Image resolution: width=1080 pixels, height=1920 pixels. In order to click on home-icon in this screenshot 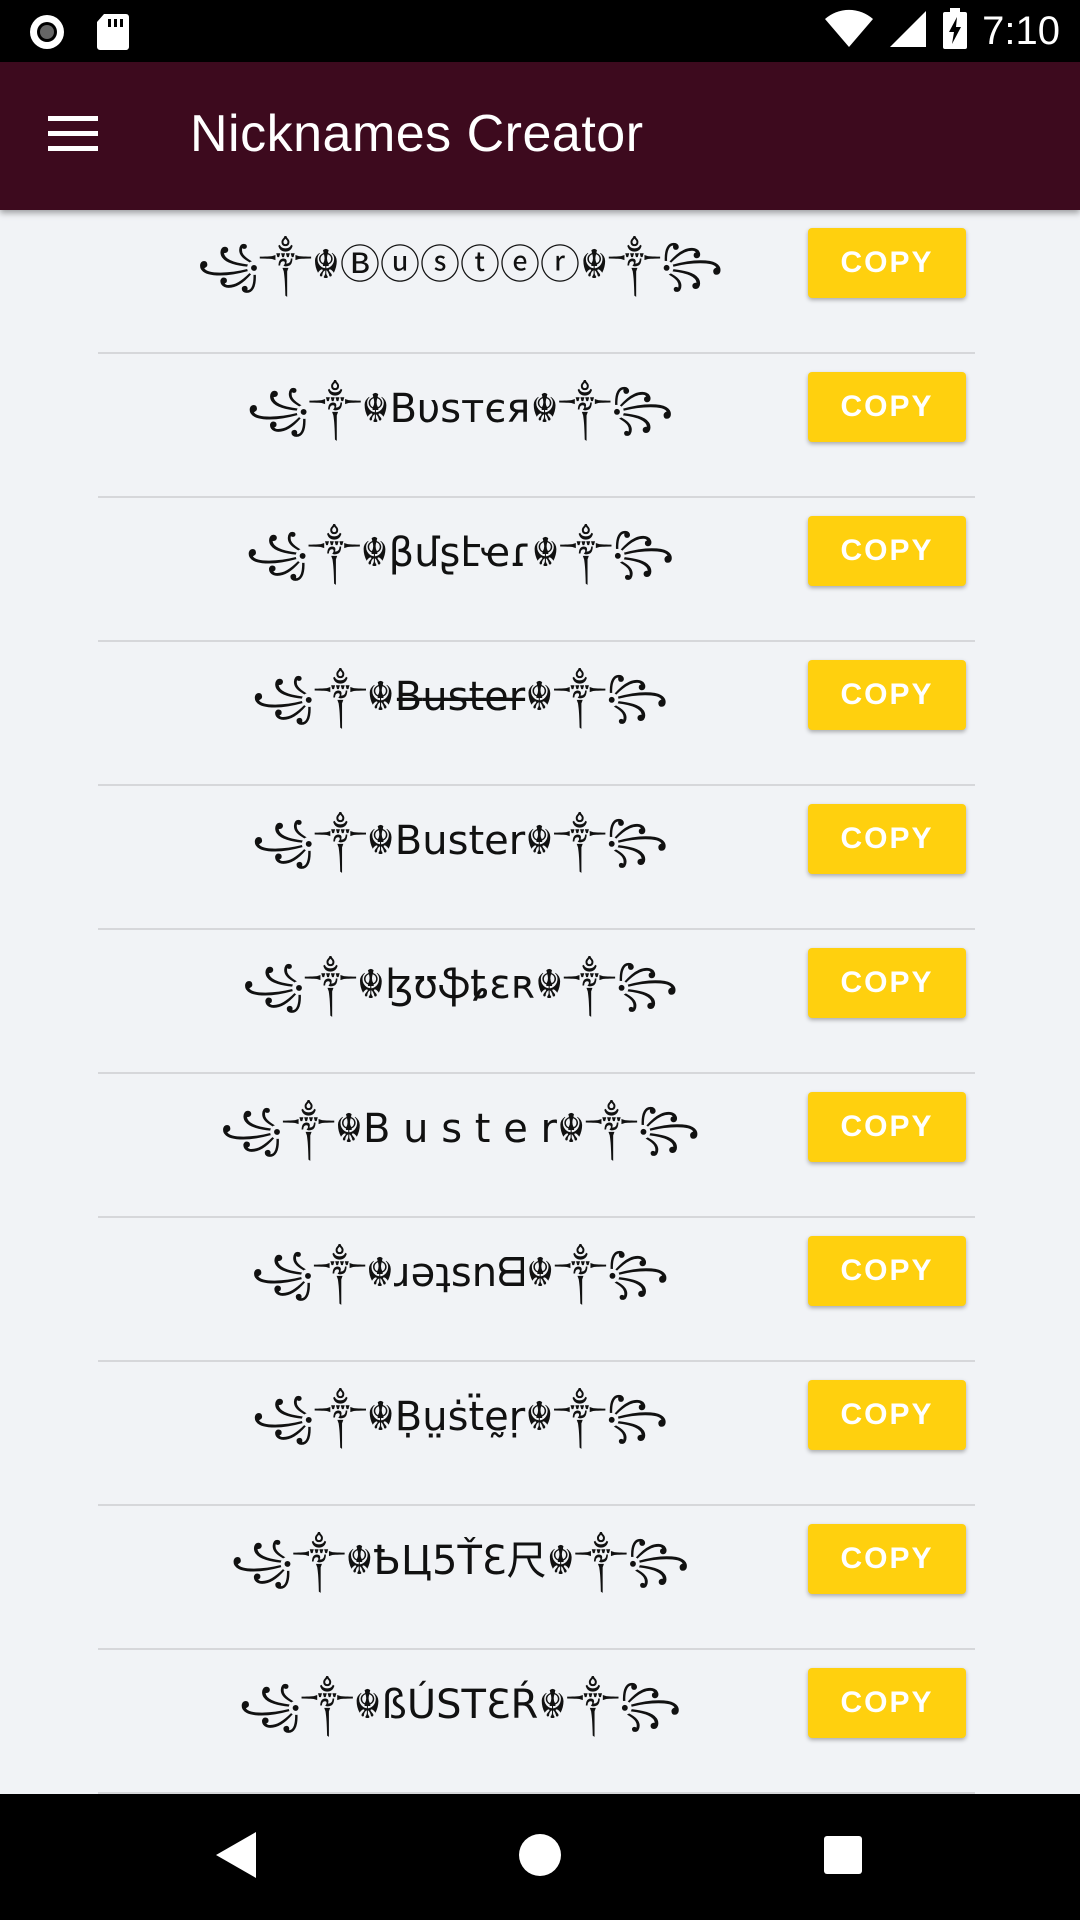, I will do `click(540, 1857)`.